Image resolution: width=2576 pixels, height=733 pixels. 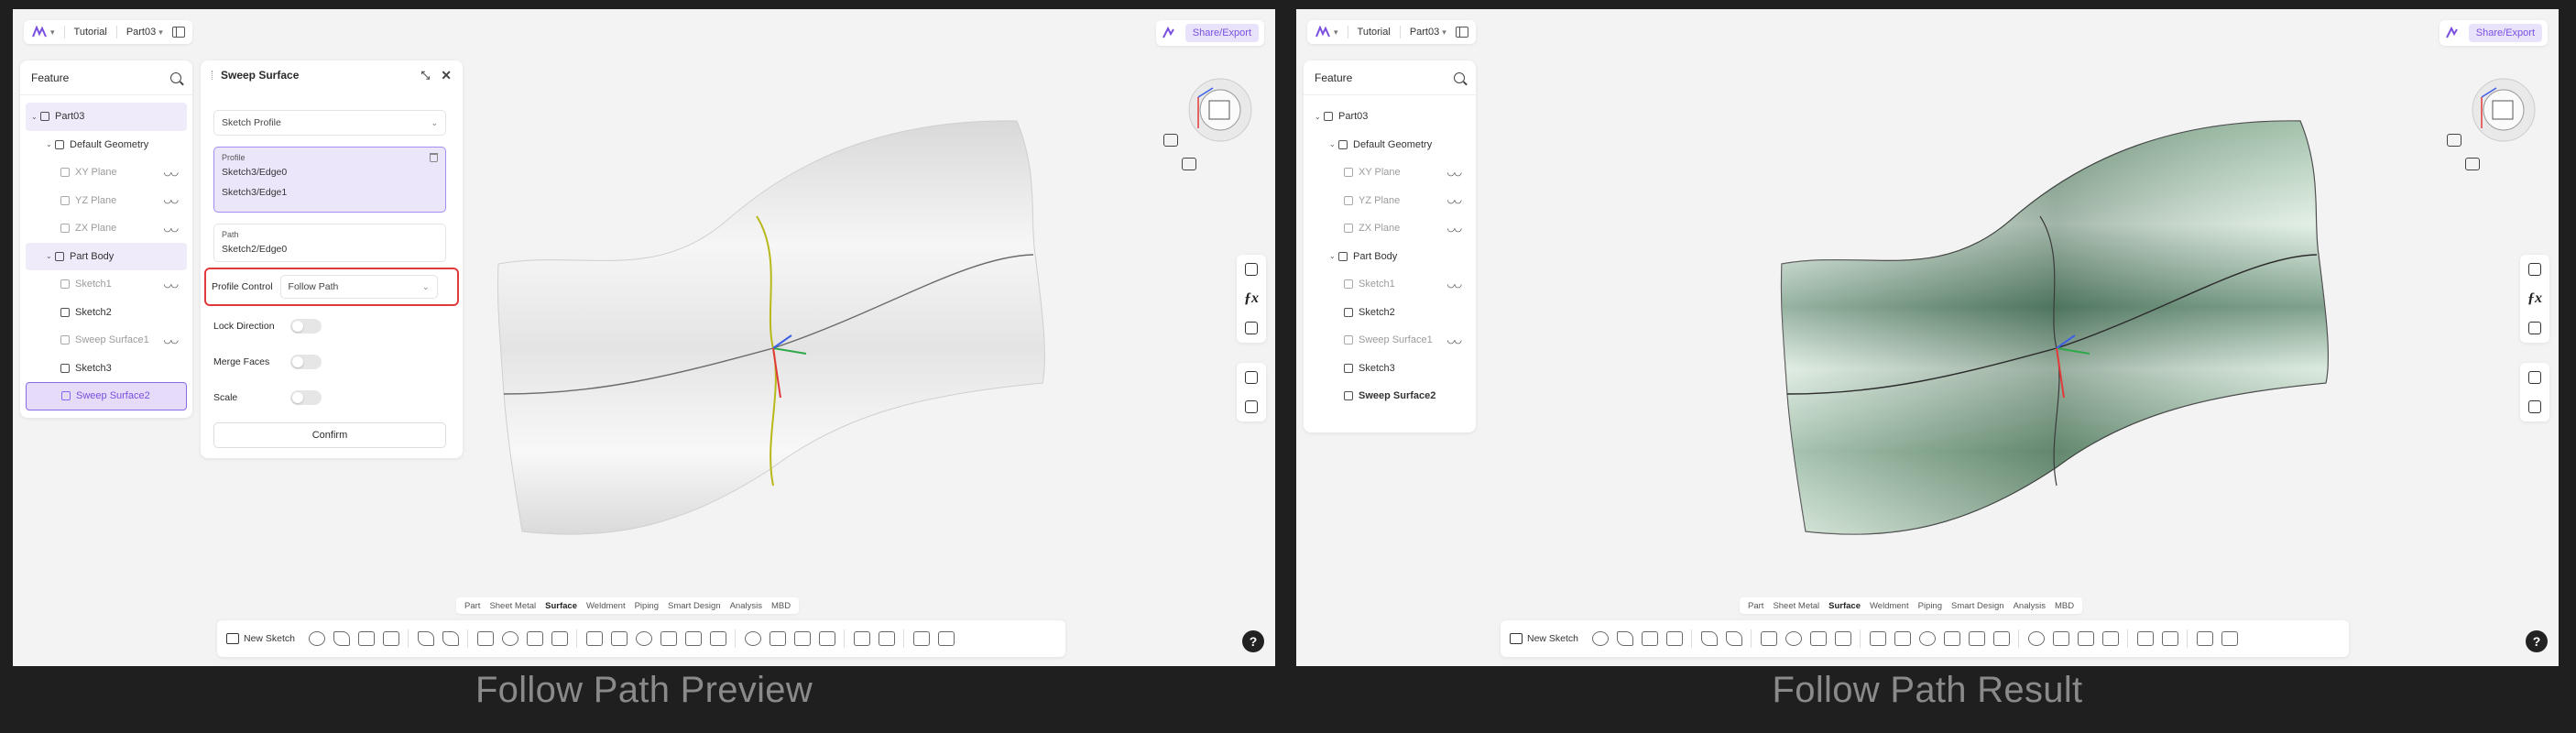 What do you see at coordinates (644, 690) in the screenshot?
I see `caption-preview: Follow Path Preview` at bounding box center [644, 690].